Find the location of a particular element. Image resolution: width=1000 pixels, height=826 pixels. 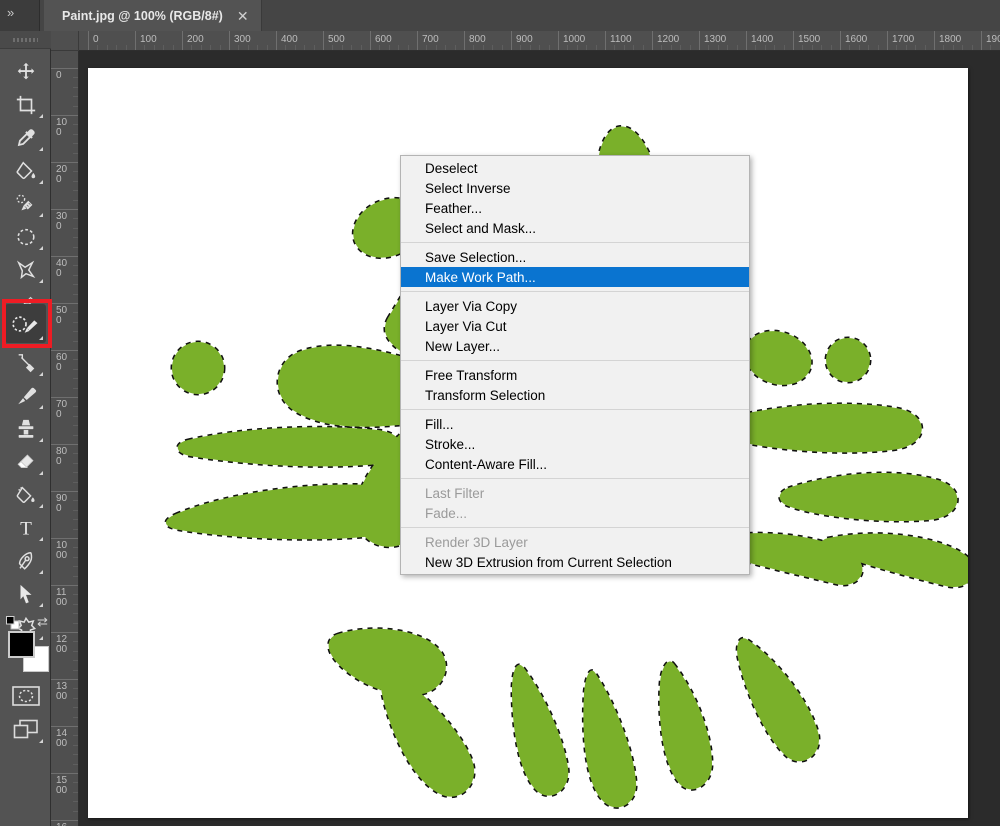

ruler-origin-corner is located at coordinates (65, 41).